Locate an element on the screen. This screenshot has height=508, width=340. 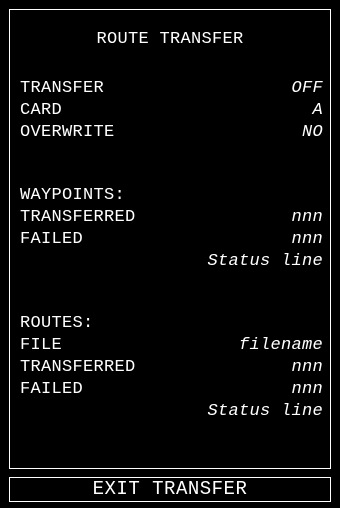
routes-heading: ROUTES: is located at coordinates (57, 323).